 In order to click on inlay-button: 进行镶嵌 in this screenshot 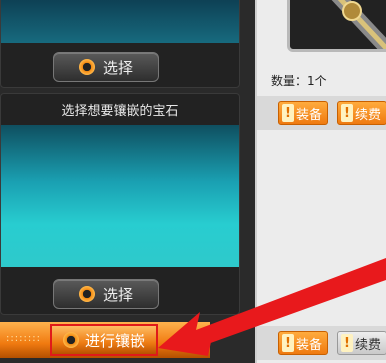, I will do `click(104, 340)`.